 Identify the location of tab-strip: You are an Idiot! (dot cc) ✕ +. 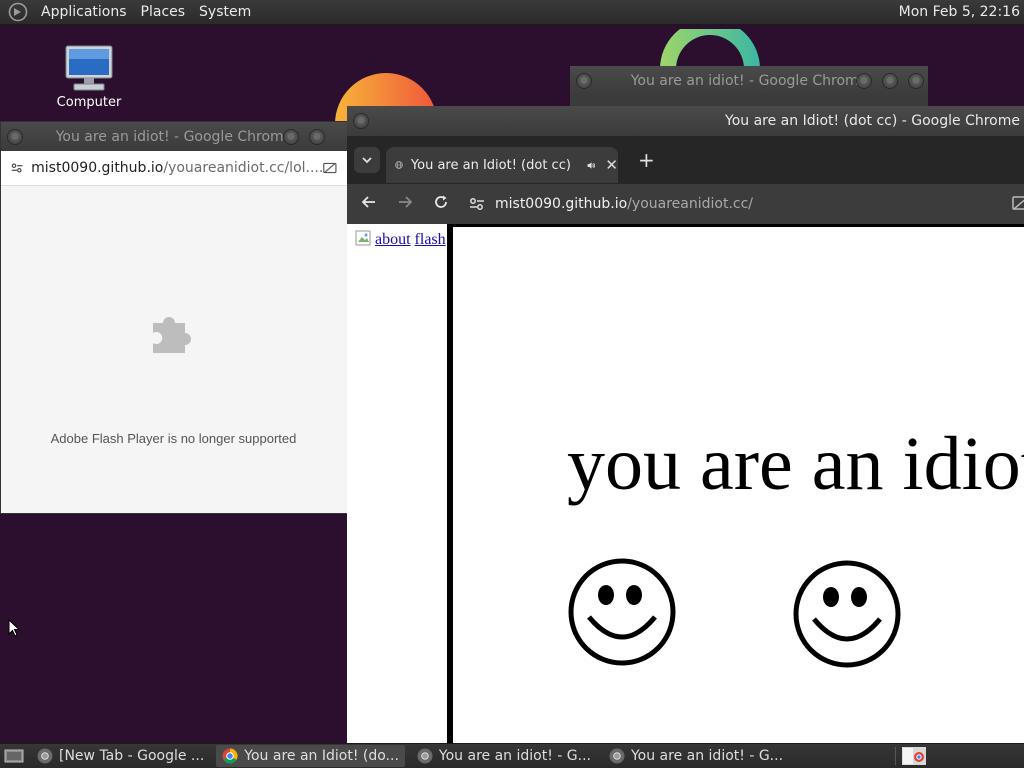
(685, 160).